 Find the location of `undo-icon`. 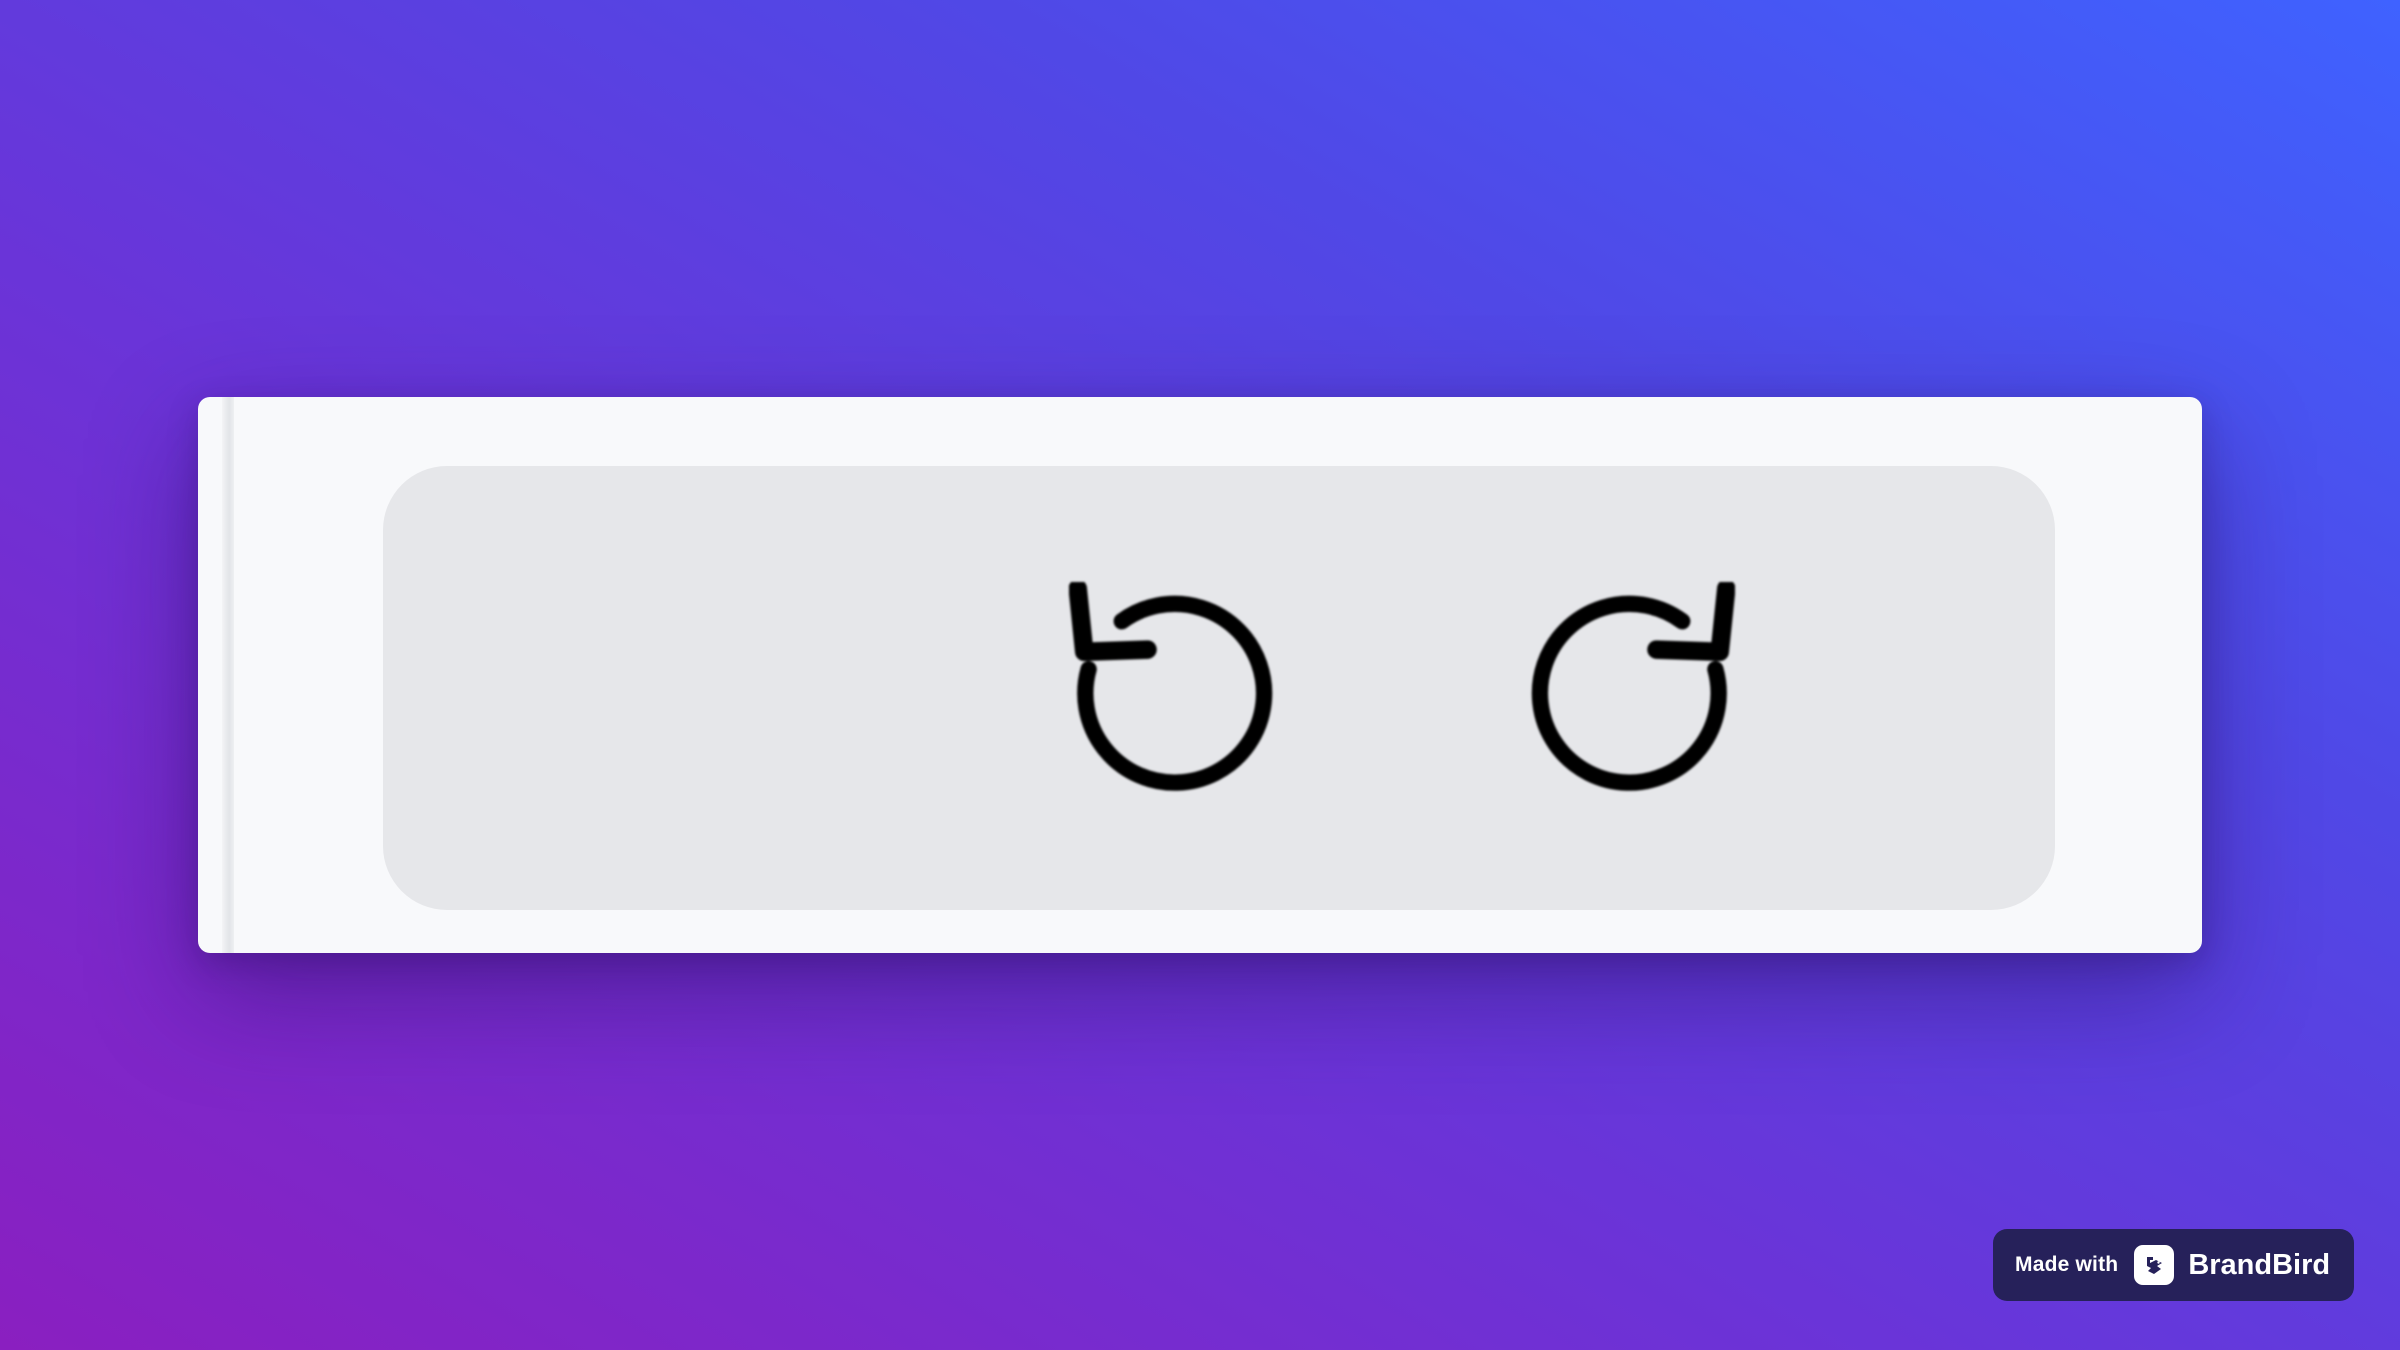

undo-icon is located at coordinates (1171, 686).